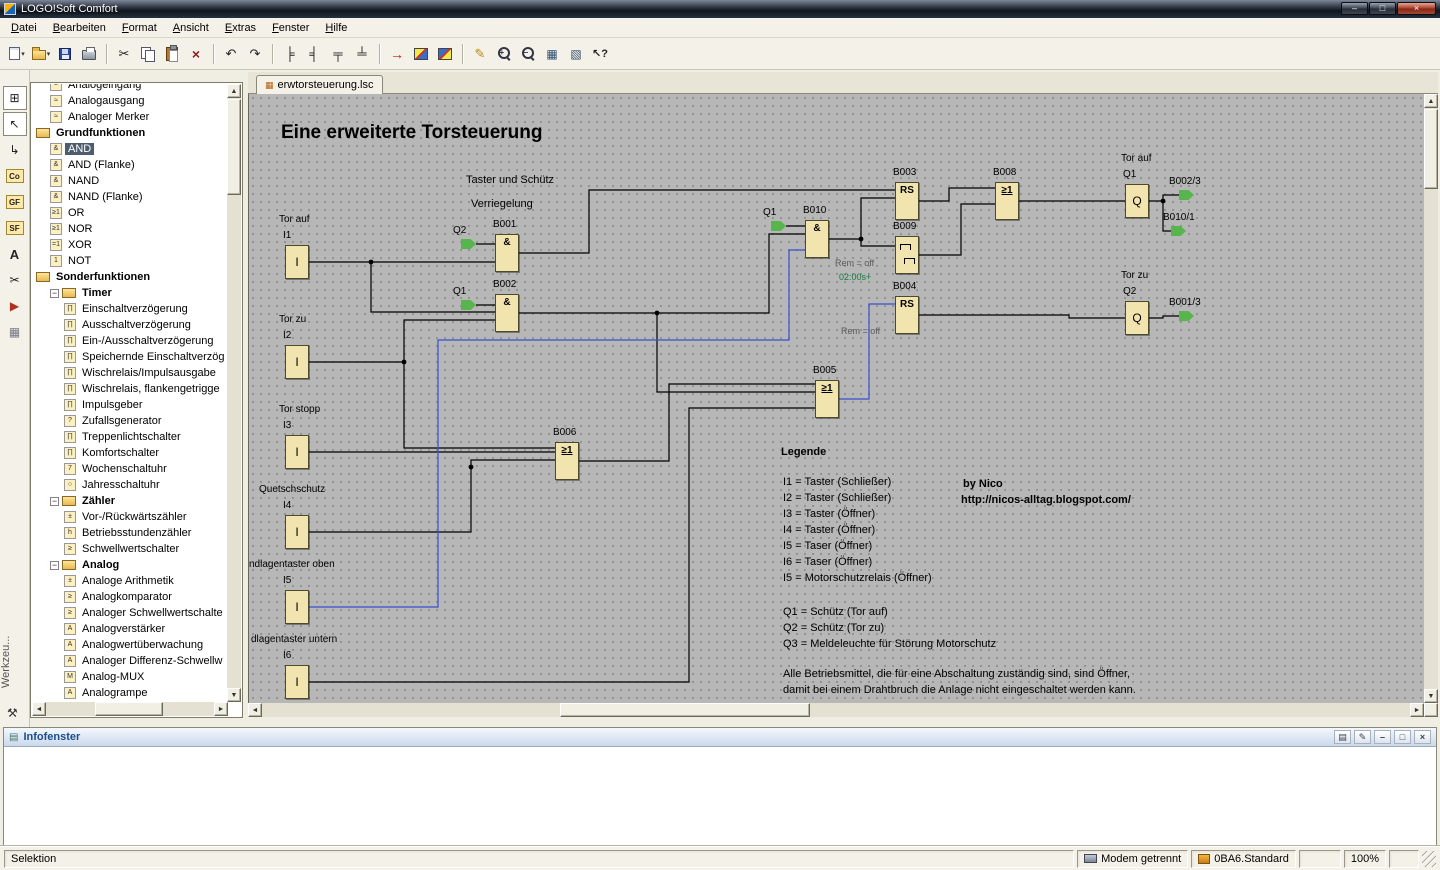  Describe the element at coordinates (130, 485) in the screenshot. I see `tree-item-jahresschaltuhr: ○ Jahresschaltuhr` at that location.